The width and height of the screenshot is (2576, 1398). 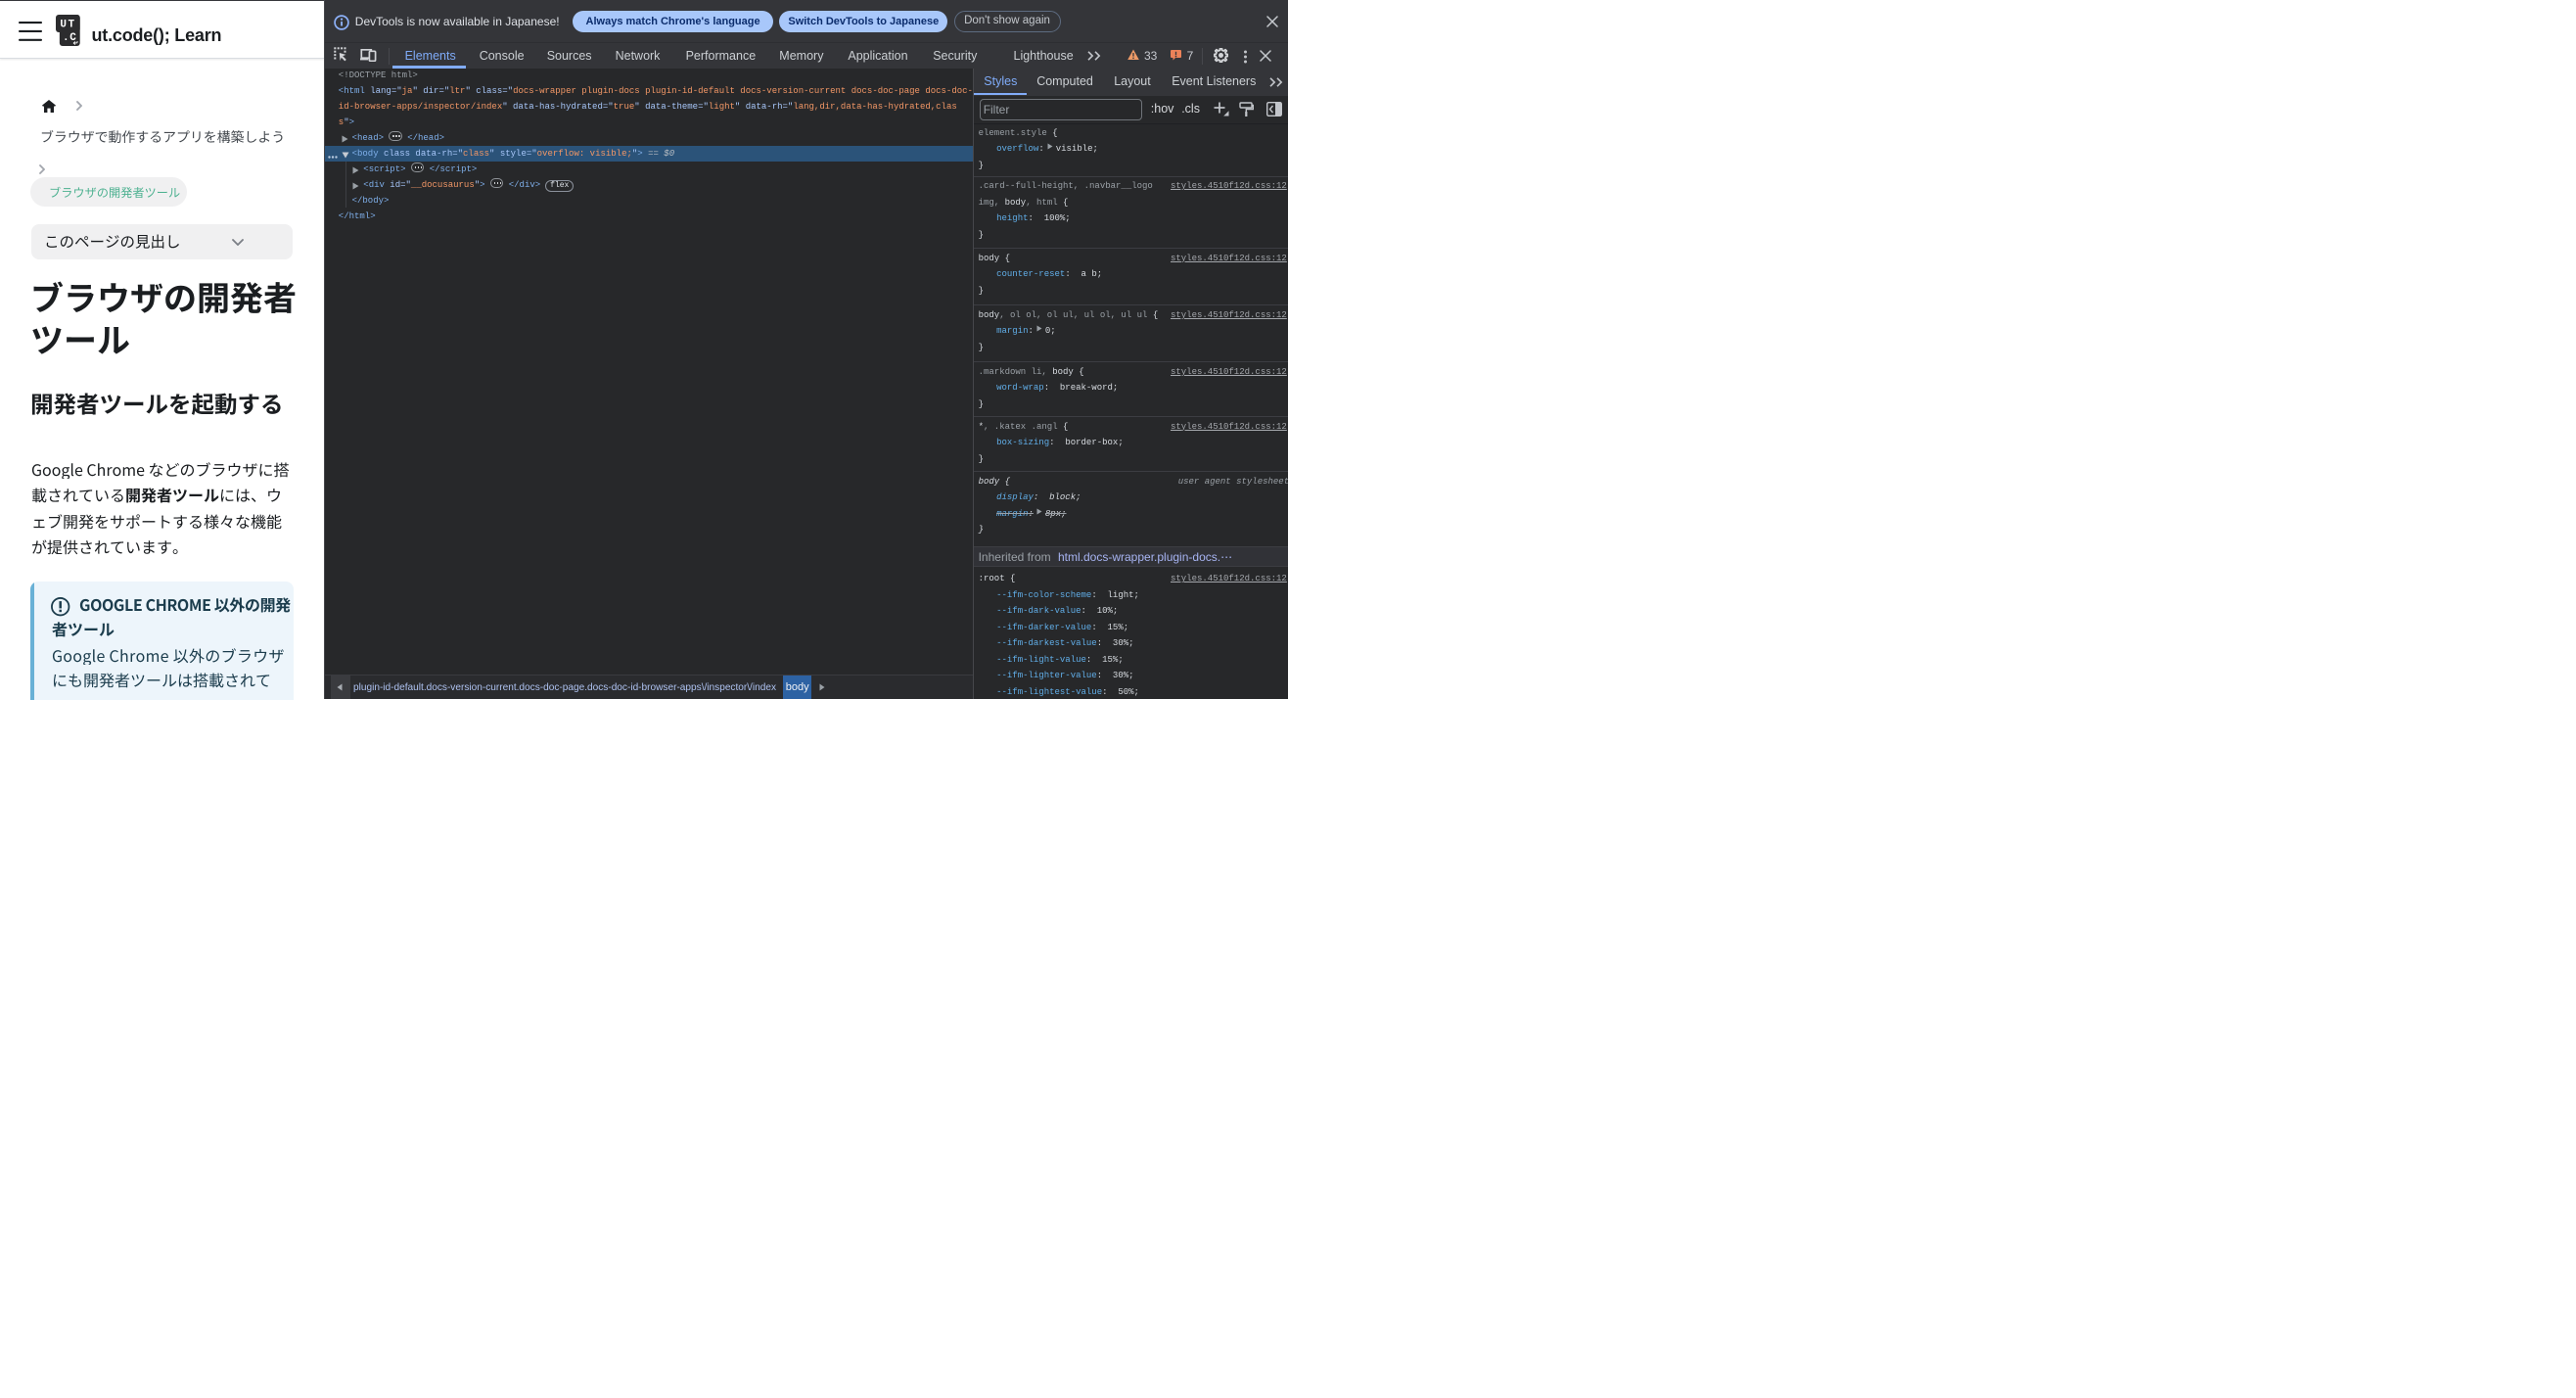 I want to click on svg-text: UT, so click(x=67, y=24).